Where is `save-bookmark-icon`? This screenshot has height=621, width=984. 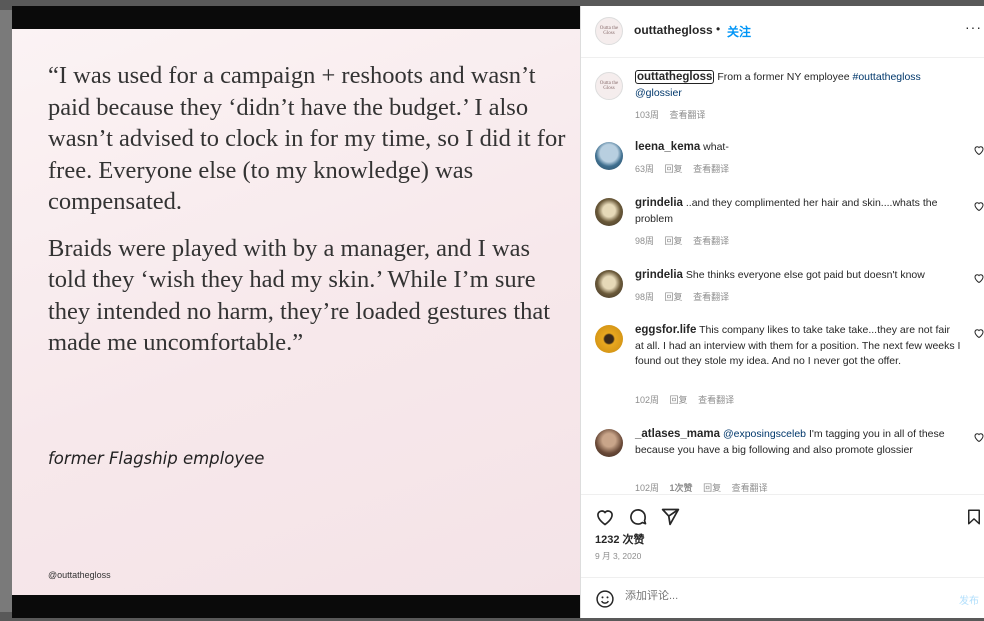 save-bookmark-icon is located at coordinates (974, 517).